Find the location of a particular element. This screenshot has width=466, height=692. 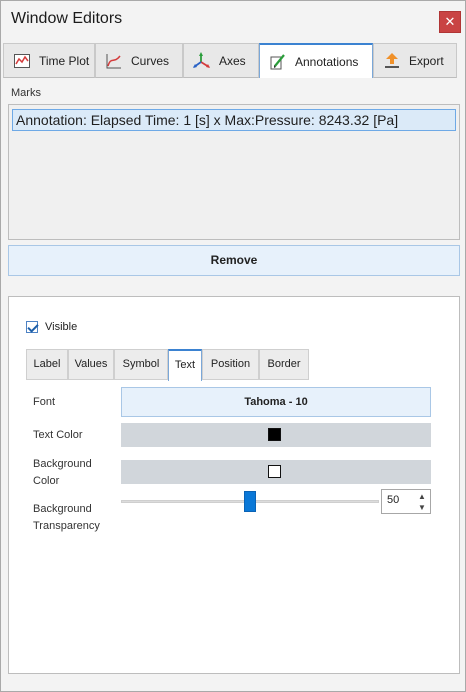

slider-thumb is located at coordinates (250, 501).